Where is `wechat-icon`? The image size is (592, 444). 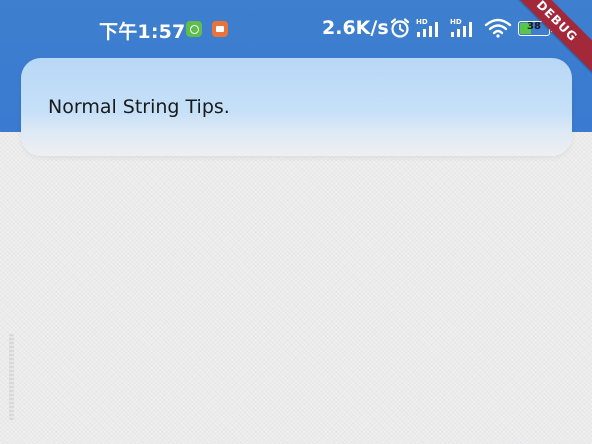 wechat-icon is located at coordinates (194, 29).